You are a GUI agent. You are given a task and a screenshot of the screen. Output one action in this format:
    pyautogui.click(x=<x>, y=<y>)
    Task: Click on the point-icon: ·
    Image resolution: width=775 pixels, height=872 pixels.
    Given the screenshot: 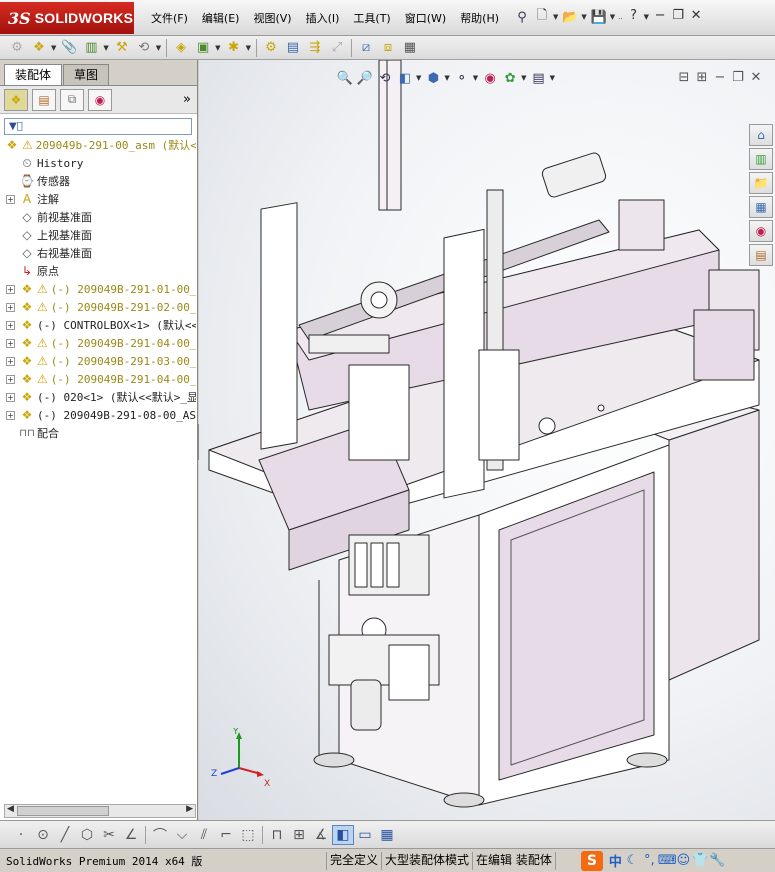 What is the action you would take?
    pyautogui.click(x=21, y=835)
    